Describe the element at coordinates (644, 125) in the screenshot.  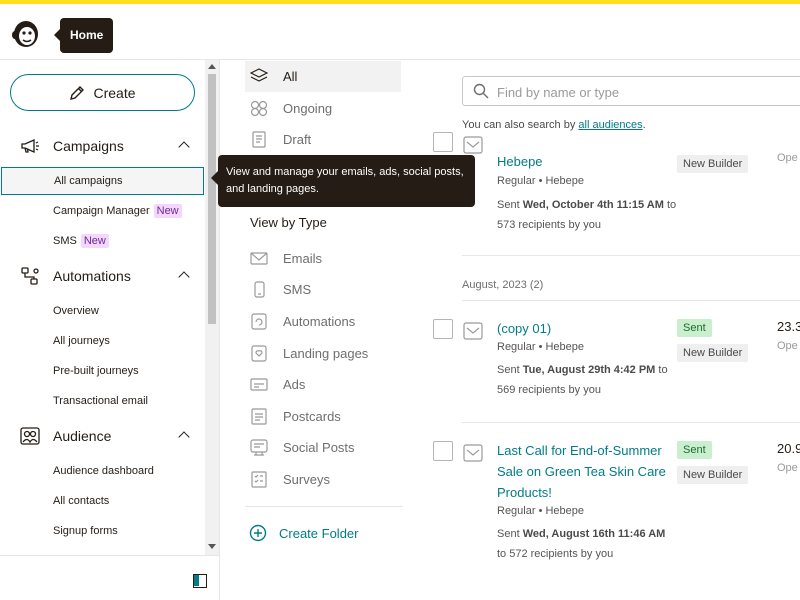
I see `search-hint-suffix: .` at that location.